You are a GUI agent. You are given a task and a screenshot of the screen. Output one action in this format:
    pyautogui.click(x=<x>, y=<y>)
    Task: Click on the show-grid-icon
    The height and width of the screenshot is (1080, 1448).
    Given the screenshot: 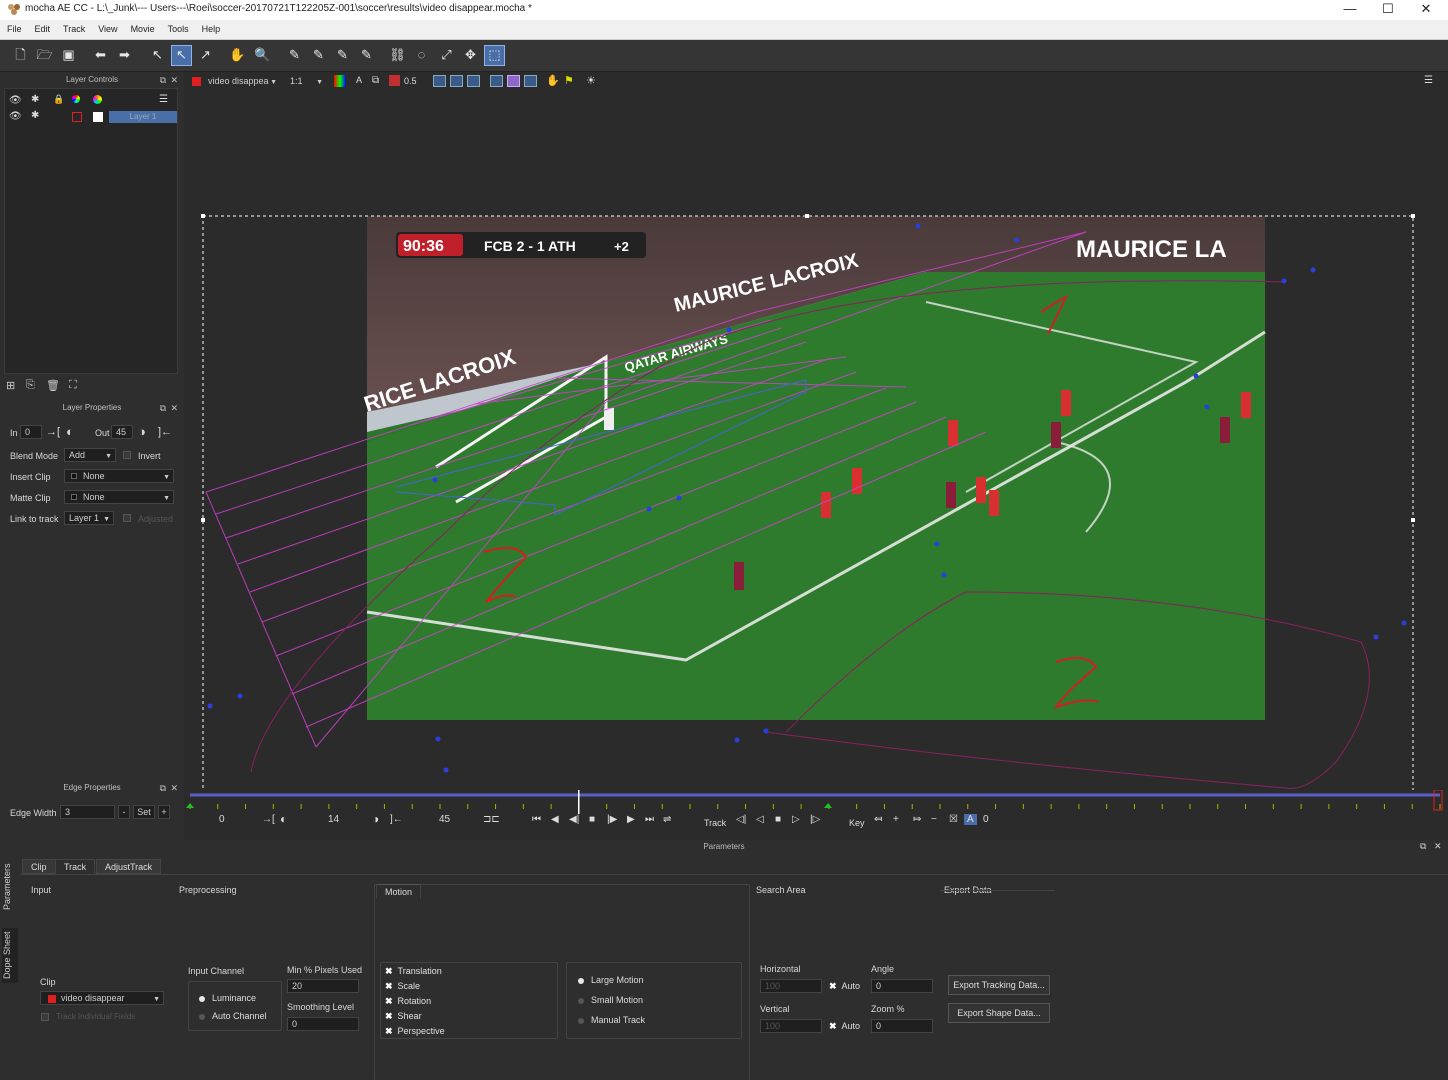 What is the action you would take?
    pyautogui.click(x=513, y=81)
    